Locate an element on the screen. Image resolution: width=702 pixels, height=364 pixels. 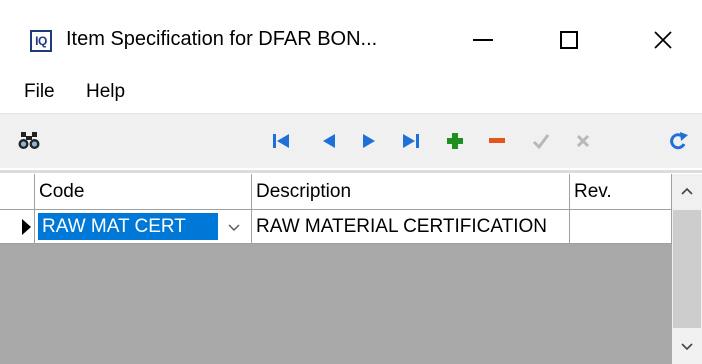
code-dropdown-button is located at coordinates (234, 228).